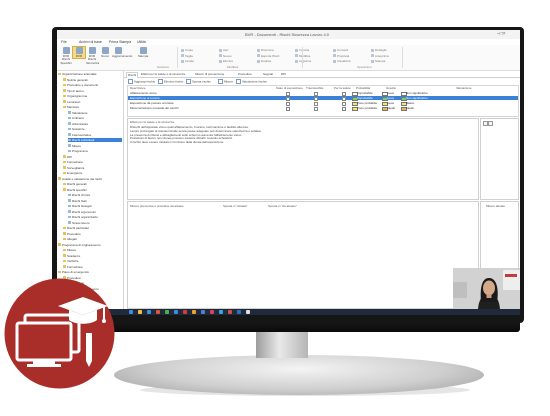  I want to click on tree-node: Rischi specifici, so click(92, 190).